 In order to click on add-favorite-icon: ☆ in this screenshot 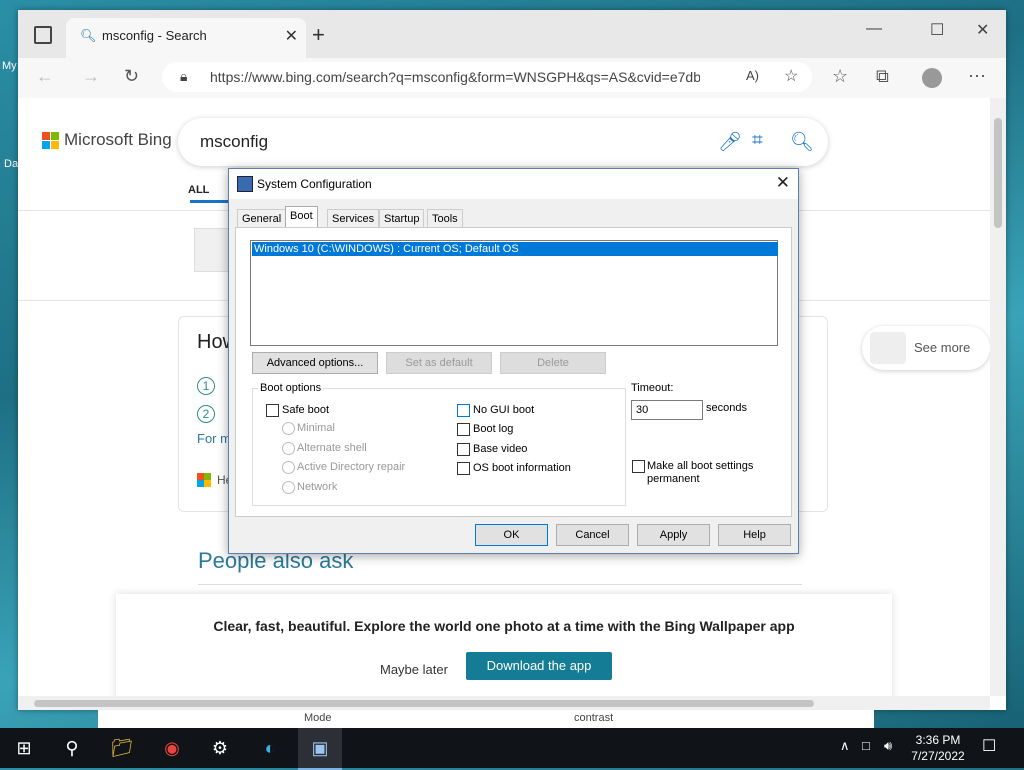, I will do `click(791, 76)`.